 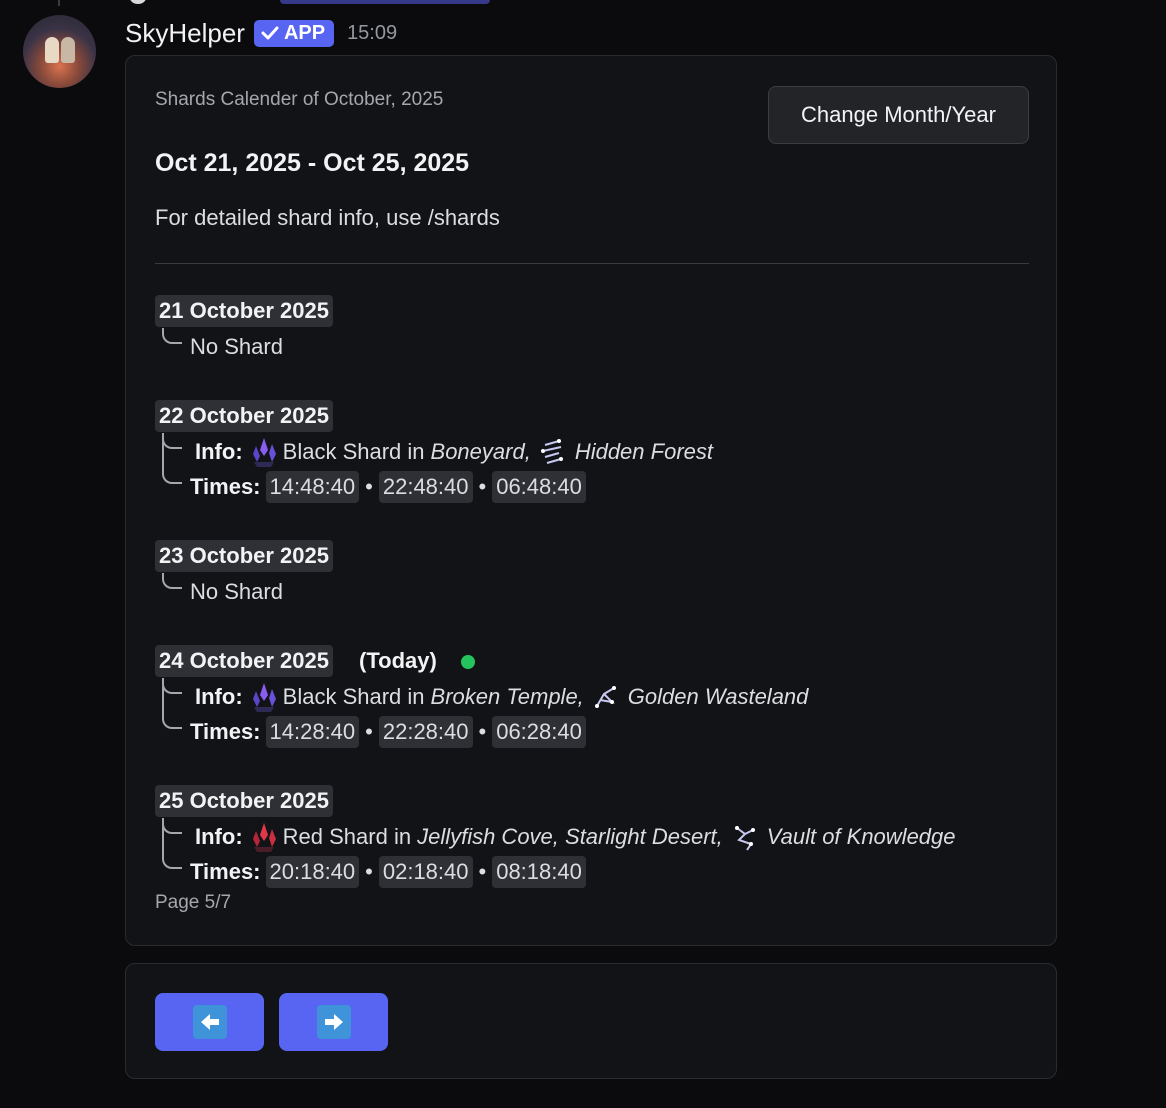 What do you see at coordinates (425, 487) in the screenshot?
I see `time-chip: 22:48:40` at bounding box center [425, 487].